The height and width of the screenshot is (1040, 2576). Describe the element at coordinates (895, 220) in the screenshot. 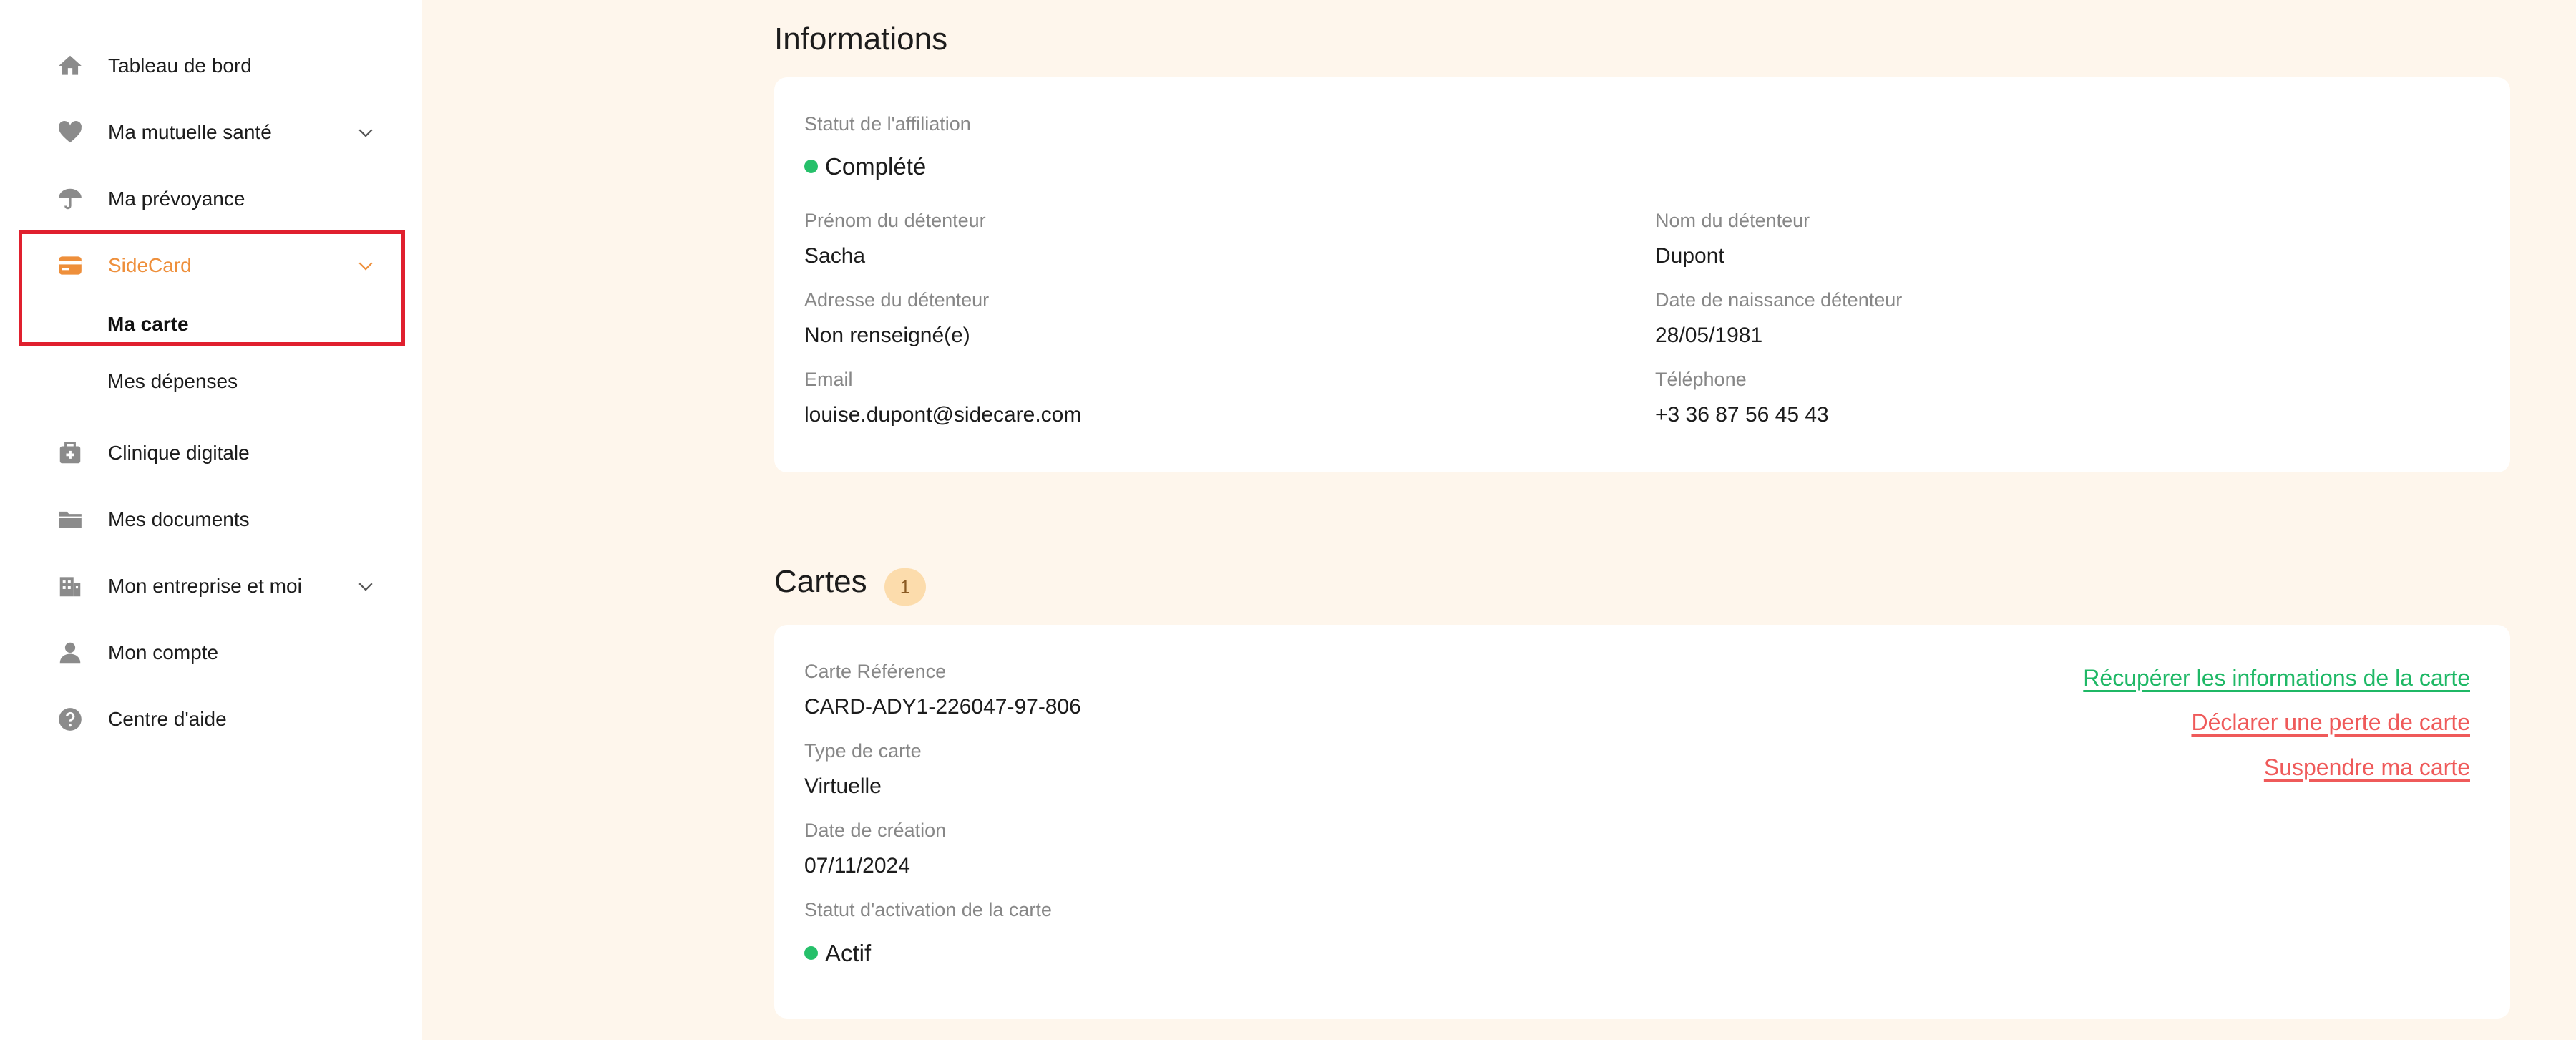

I see `first-name-label: Prénom du détenteur` at that location.